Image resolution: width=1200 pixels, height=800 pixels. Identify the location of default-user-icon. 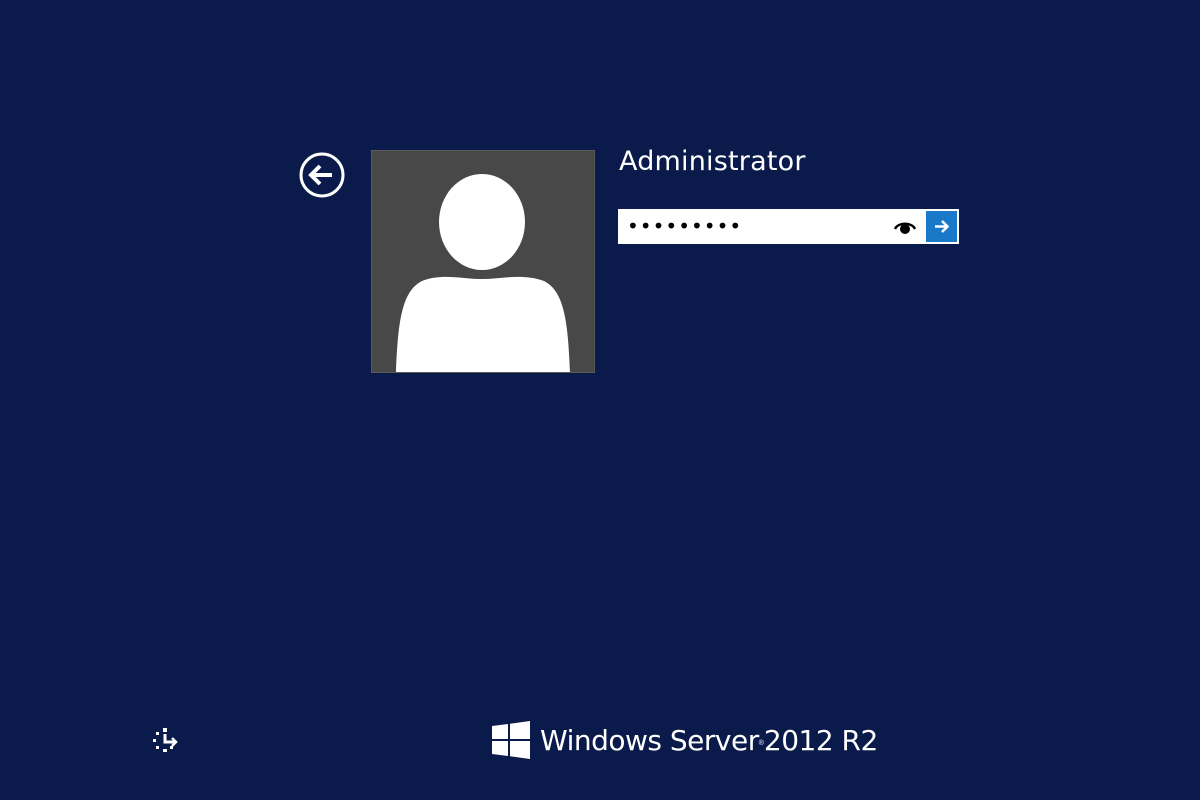
(483, 273).